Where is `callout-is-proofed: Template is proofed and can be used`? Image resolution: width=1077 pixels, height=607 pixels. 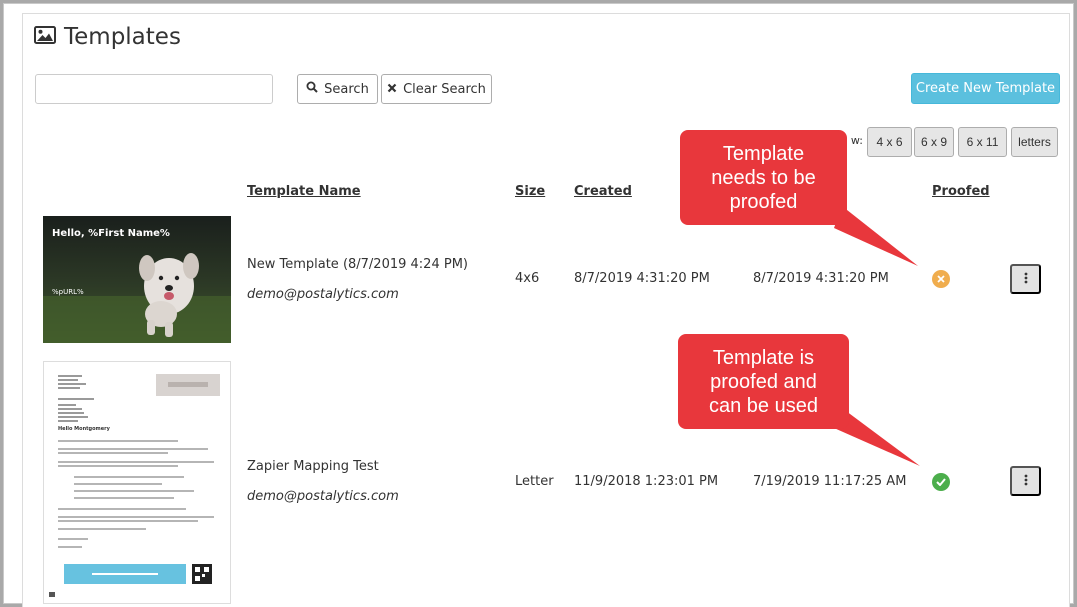 callout-is-proofed: Template is proofed and can be used is located at coordinates (763, 381).